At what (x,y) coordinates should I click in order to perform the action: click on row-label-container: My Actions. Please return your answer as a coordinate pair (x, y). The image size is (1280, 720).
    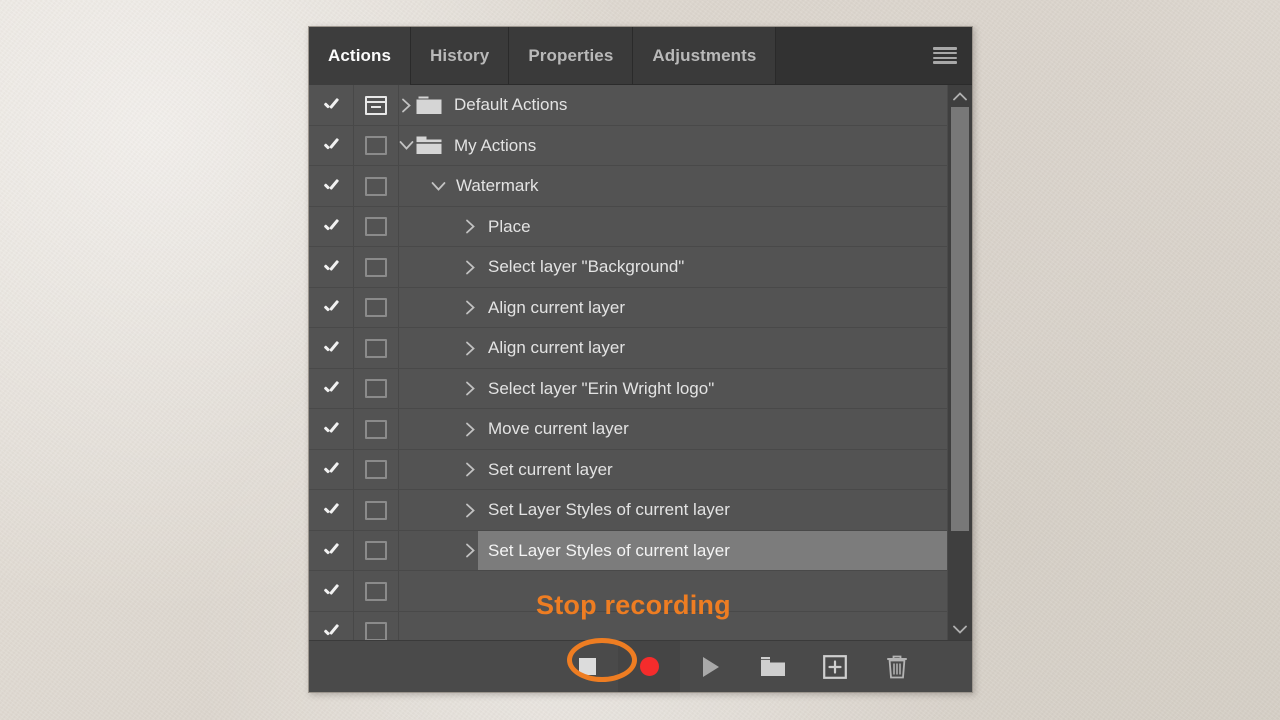
    Looking at the image, I should click on (695, 146).